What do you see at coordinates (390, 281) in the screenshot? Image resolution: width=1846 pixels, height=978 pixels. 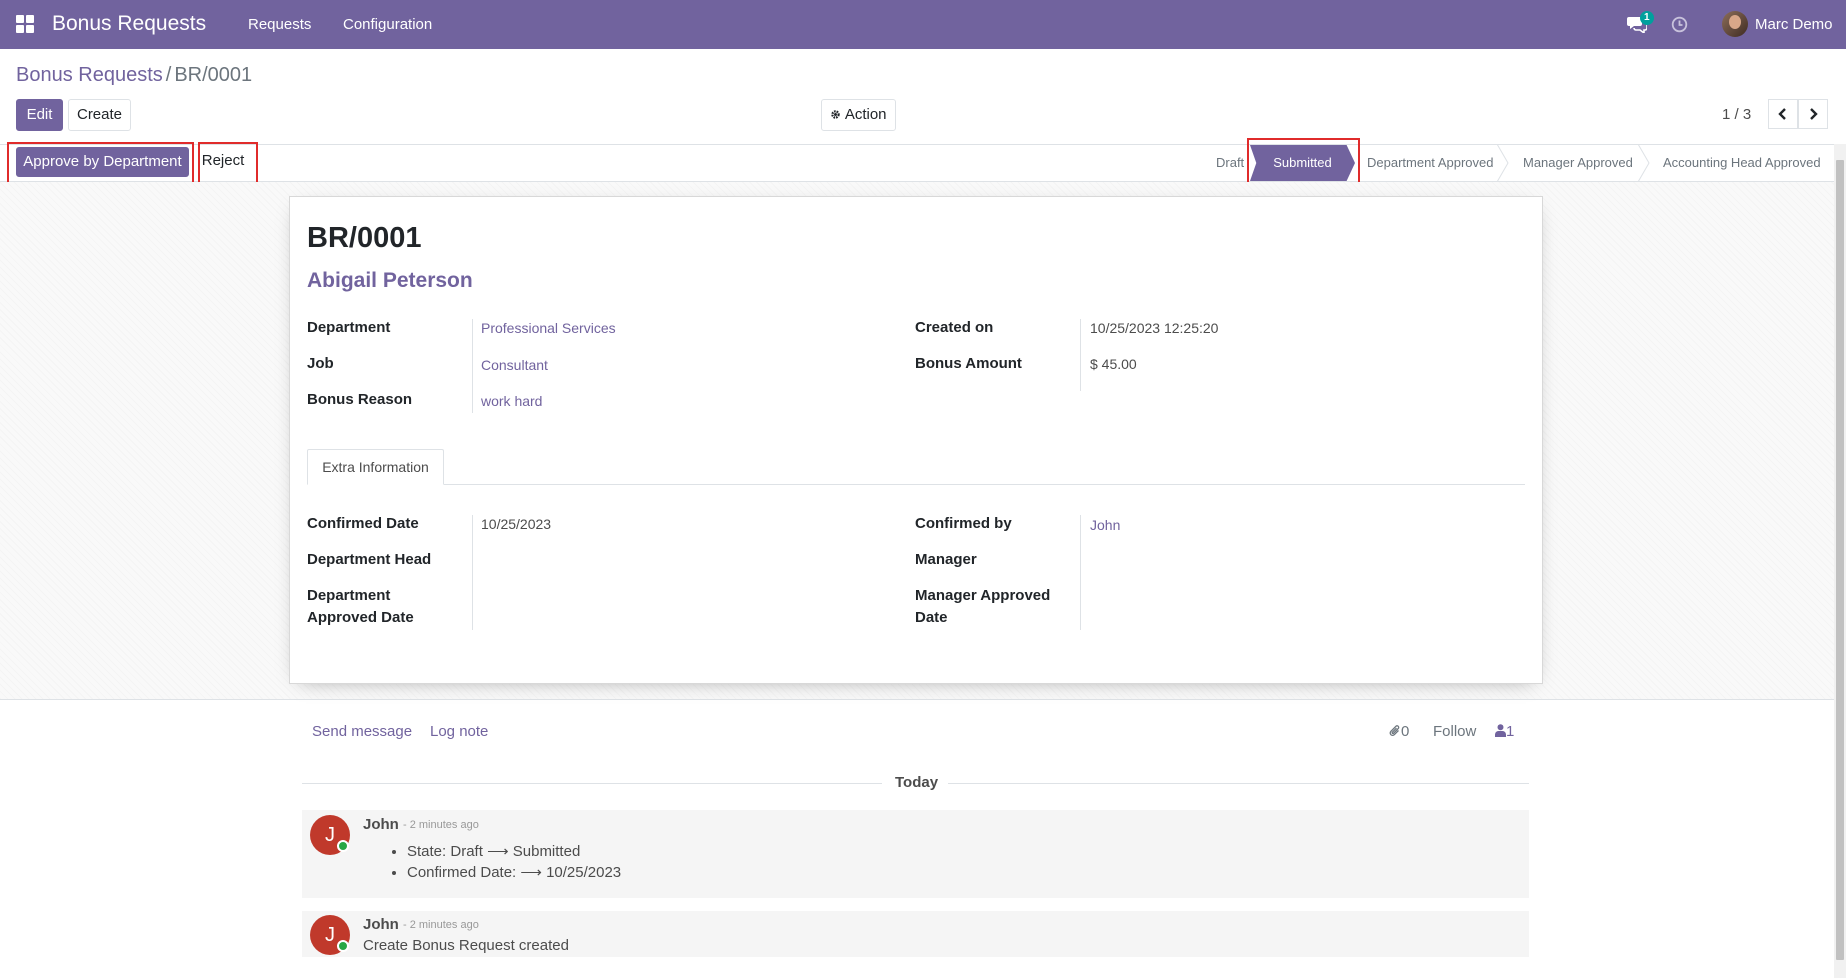 I see `employee-link: Abigail Peterson` at bounding box center [390, 281].